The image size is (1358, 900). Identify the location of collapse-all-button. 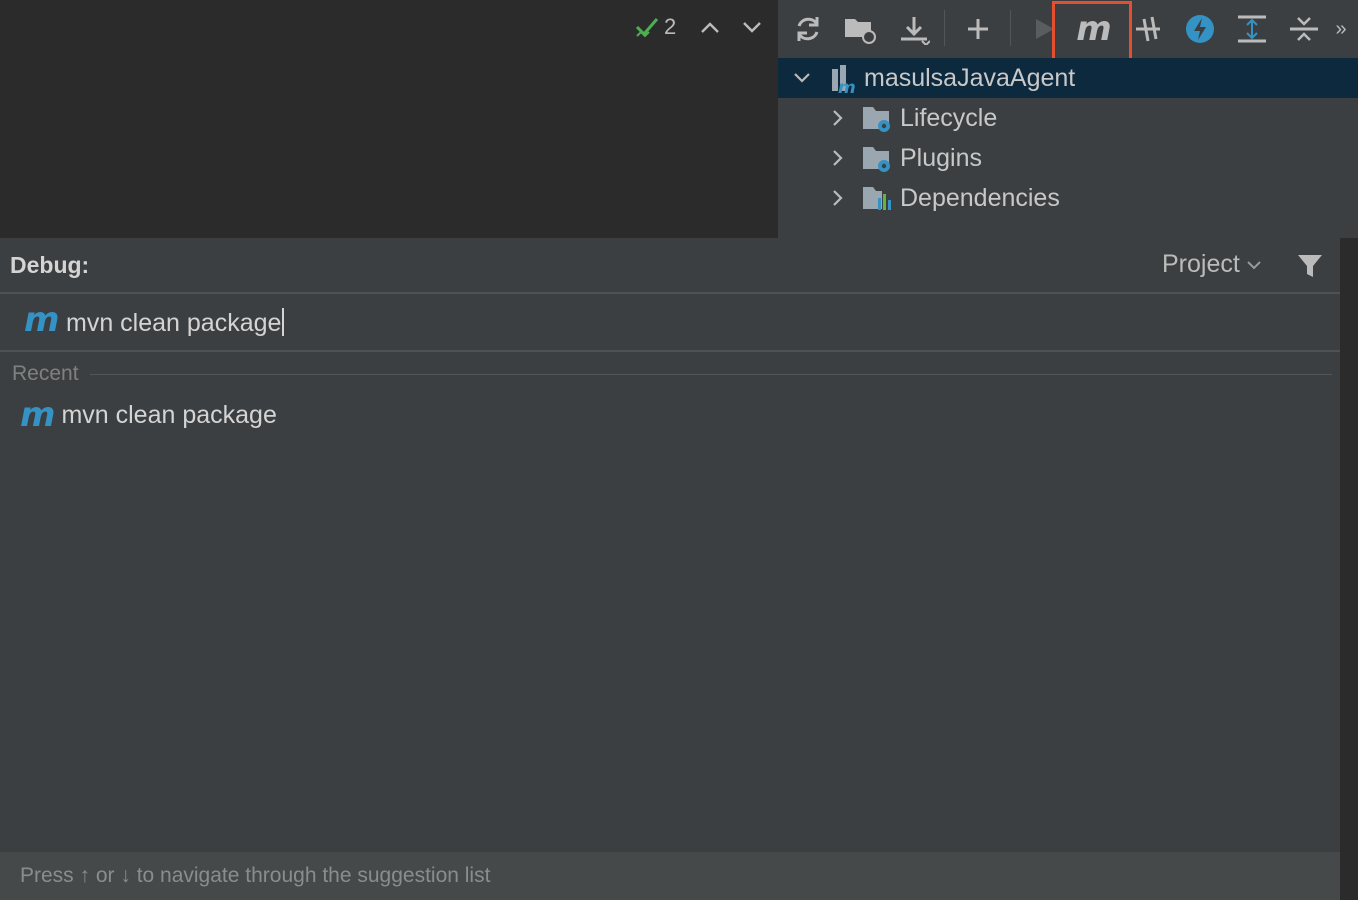
(1304, 29).